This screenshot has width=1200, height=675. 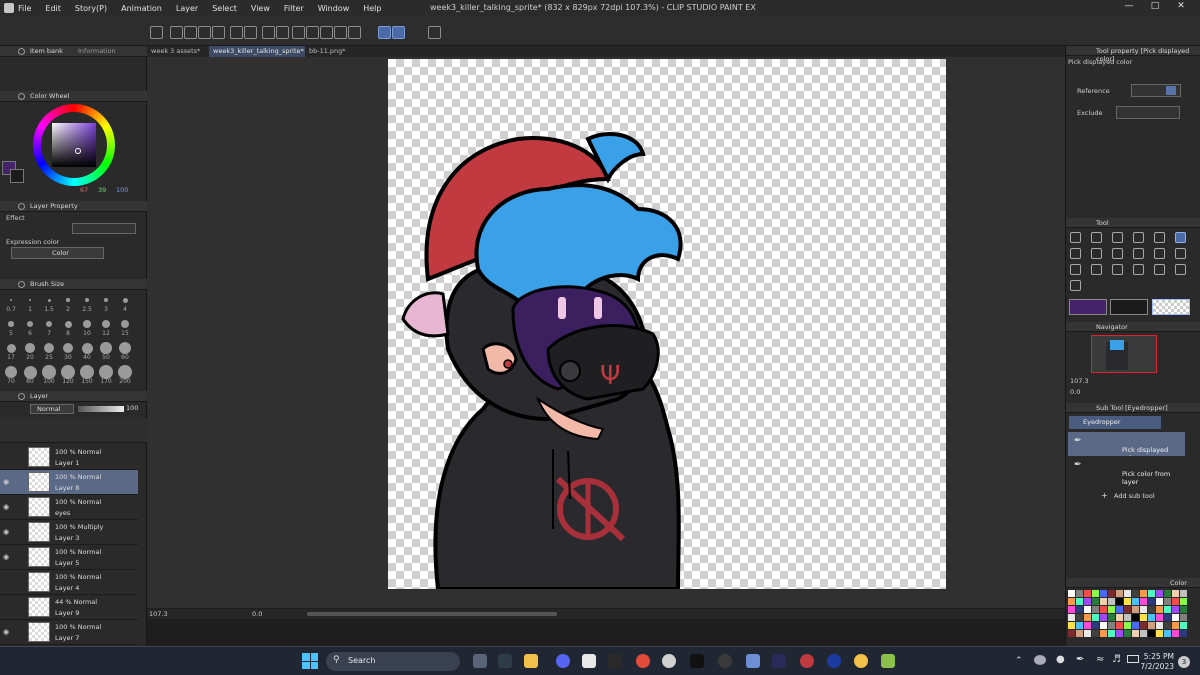 I want to click on hand-tool-icon, so click(x=1096, y=237).